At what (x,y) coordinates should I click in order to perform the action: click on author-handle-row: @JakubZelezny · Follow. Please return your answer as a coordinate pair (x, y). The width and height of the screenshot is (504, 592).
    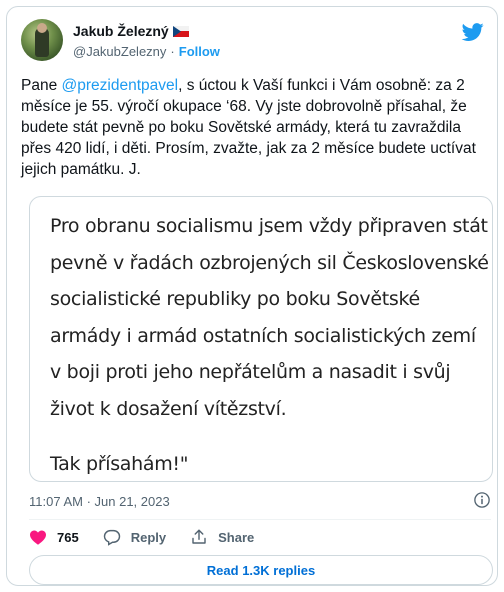
    Looking at the image, I should click on (146, 51).